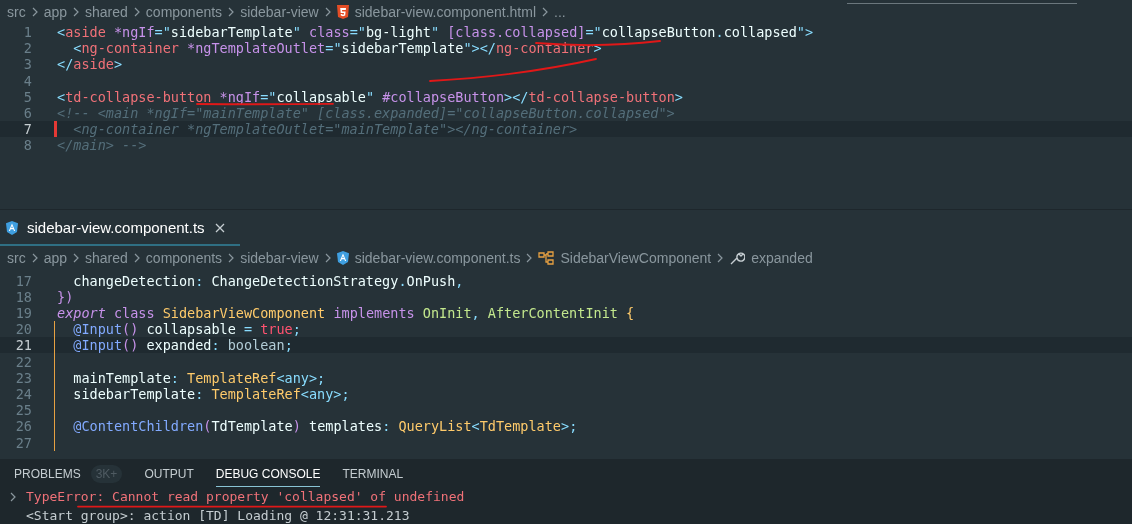  Describe the element at coordinates (27, 129) in the screenshot. I see `line-number: 7` at that location.